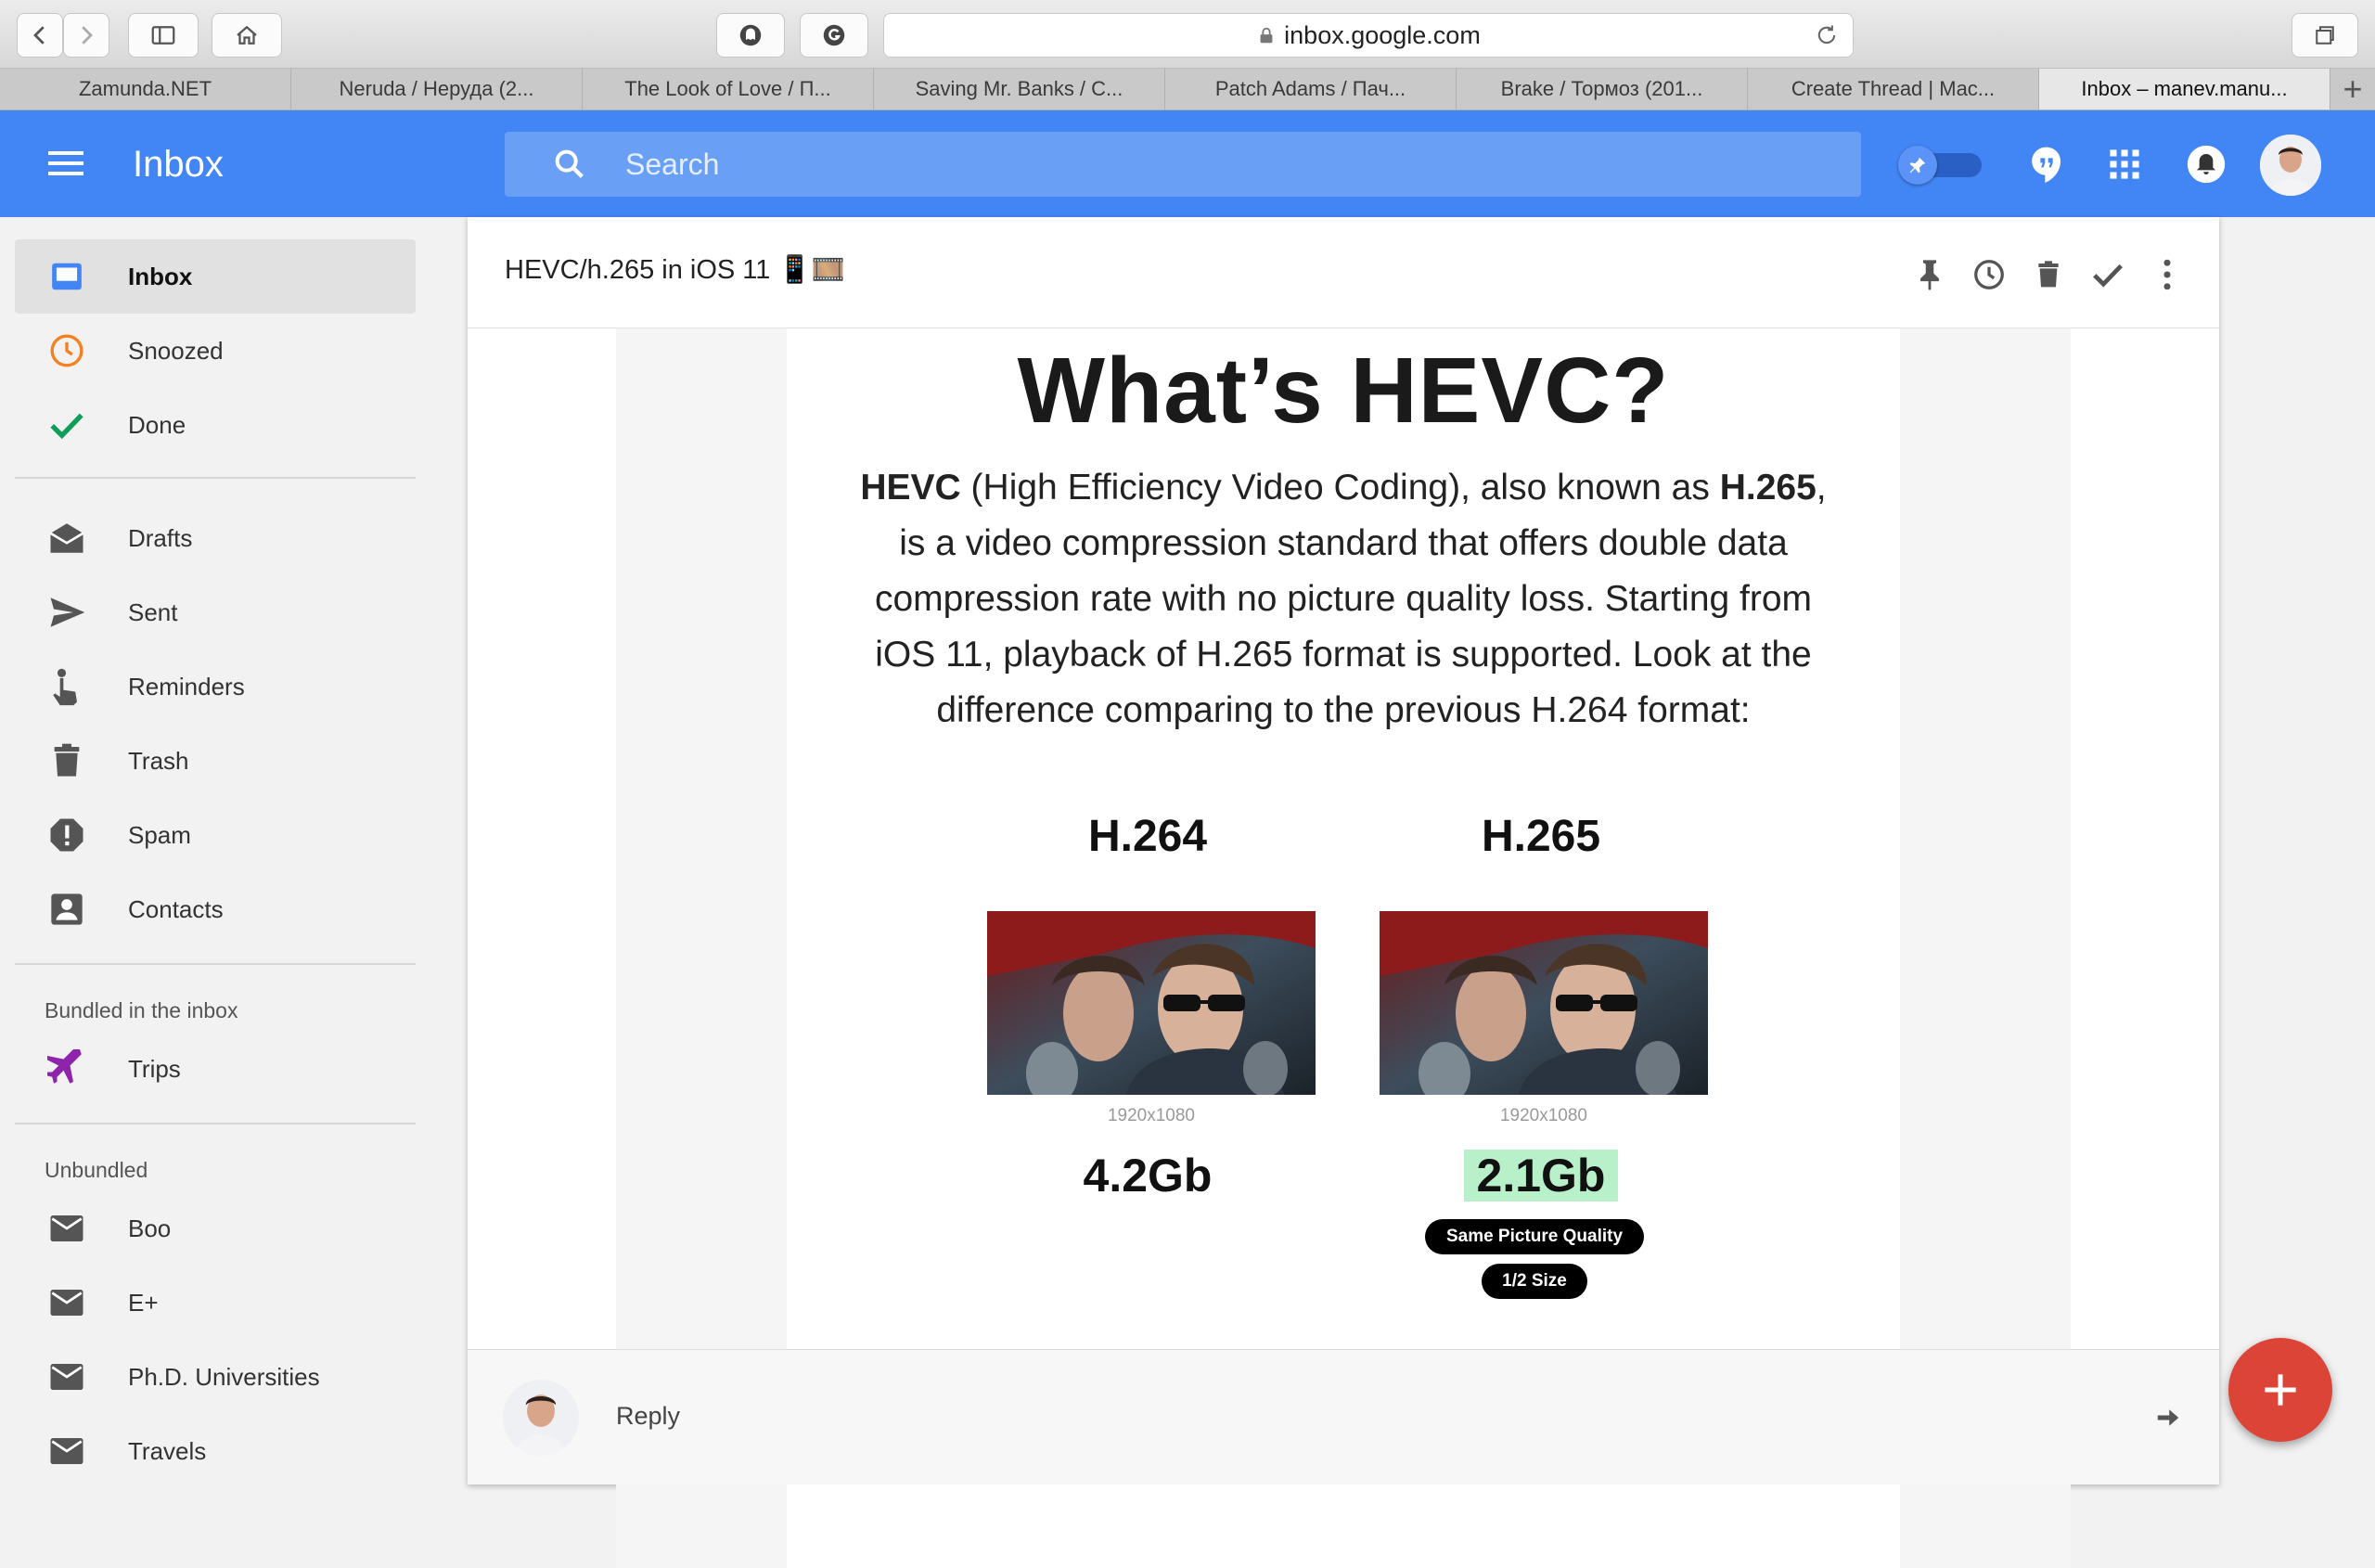 The height and width of the screenshot is (1568, 2375). What do you see at coordinates (224, 1376) in the screenshot?
I see `sidebar-item-label: Ph.D. Universities` at bounding box center [224, 1376].